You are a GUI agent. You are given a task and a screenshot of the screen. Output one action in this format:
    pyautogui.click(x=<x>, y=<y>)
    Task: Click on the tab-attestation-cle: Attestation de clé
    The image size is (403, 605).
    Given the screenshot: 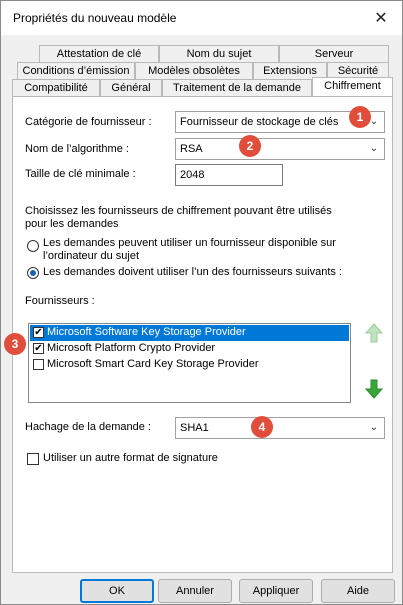 What is the action you would take?
    pyautogui.click(x=99, y=54)
    